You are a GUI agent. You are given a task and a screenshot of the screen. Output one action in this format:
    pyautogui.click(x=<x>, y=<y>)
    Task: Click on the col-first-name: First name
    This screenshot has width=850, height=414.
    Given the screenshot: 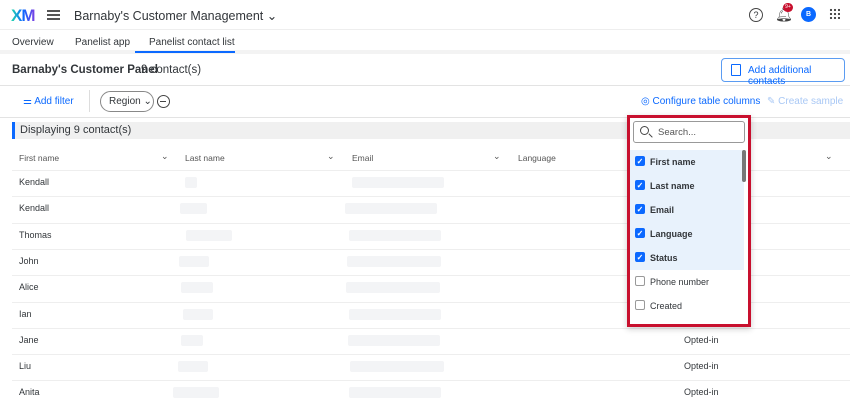 What is the action you would take?
    pyautogui.click(x=39, y=158)
    